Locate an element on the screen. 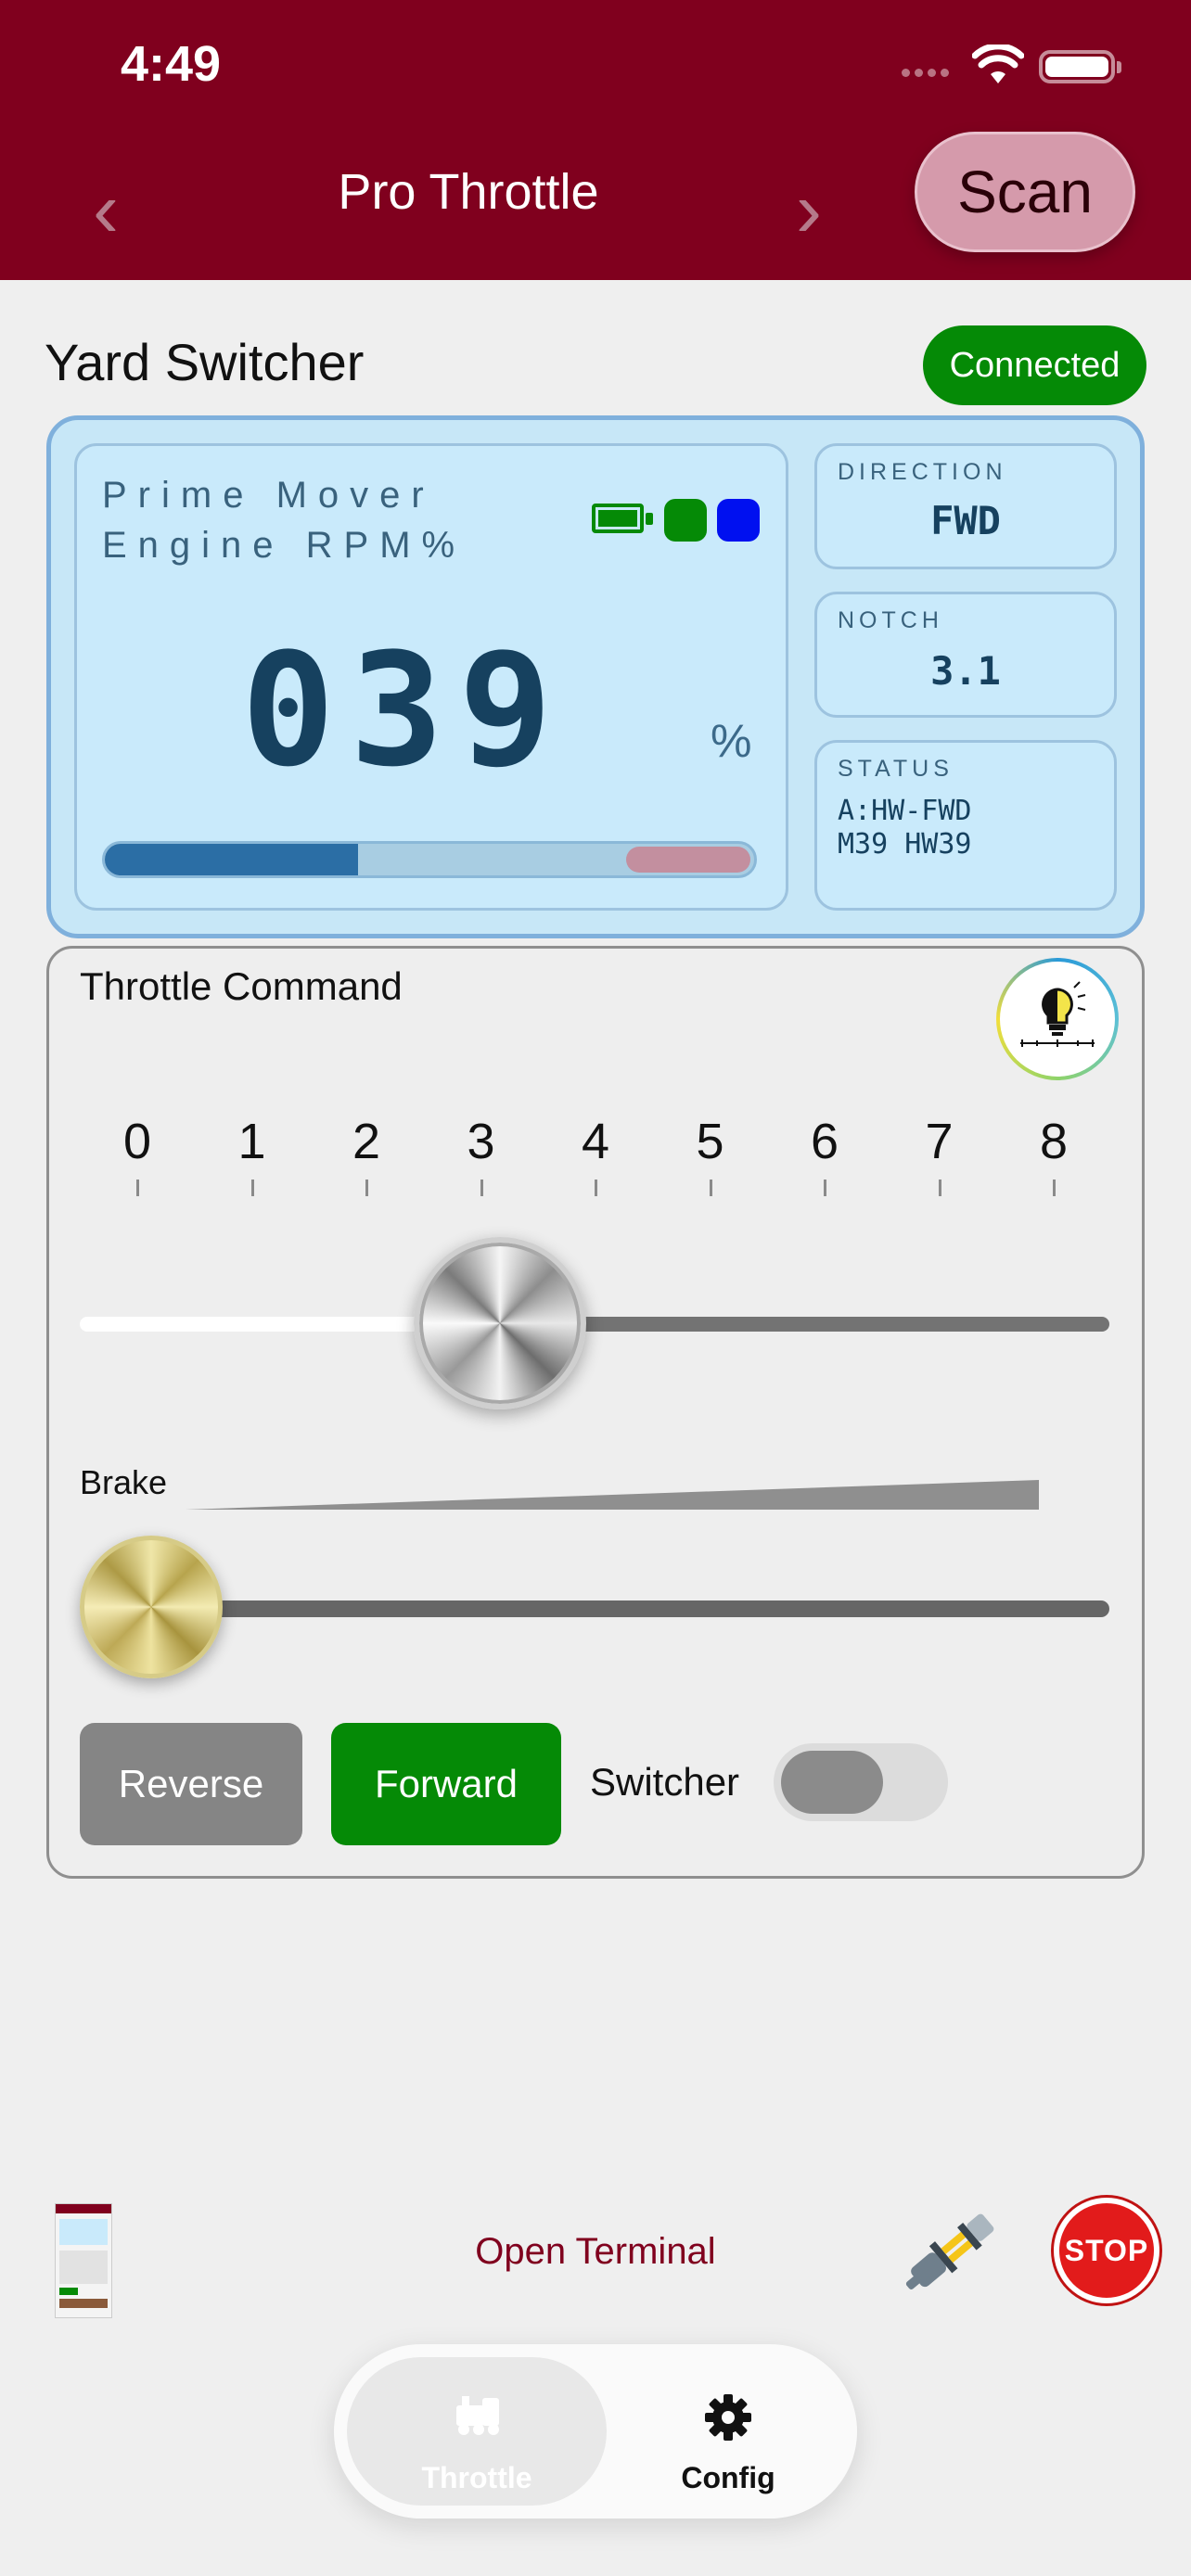 Image resolution: width=1191 pixels, height=2576 pixels. direction-value: FWD is located at coordinates (966, 521).